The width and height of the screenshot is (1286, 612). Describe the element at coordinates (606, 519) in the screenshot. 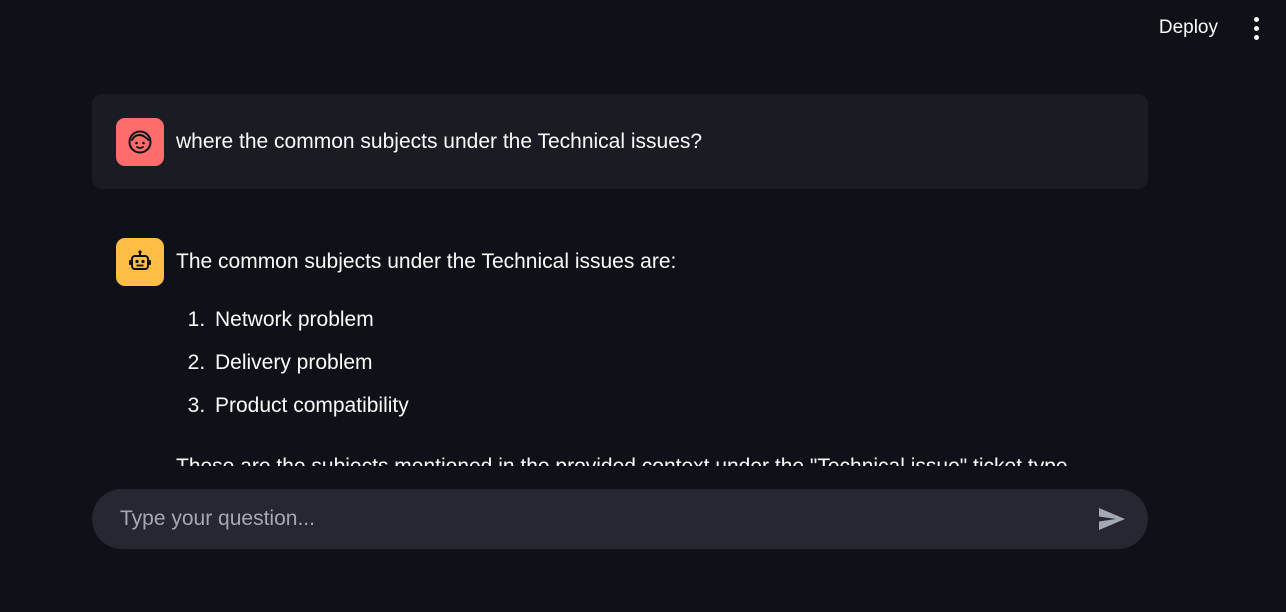

I see `question-input` at that location.